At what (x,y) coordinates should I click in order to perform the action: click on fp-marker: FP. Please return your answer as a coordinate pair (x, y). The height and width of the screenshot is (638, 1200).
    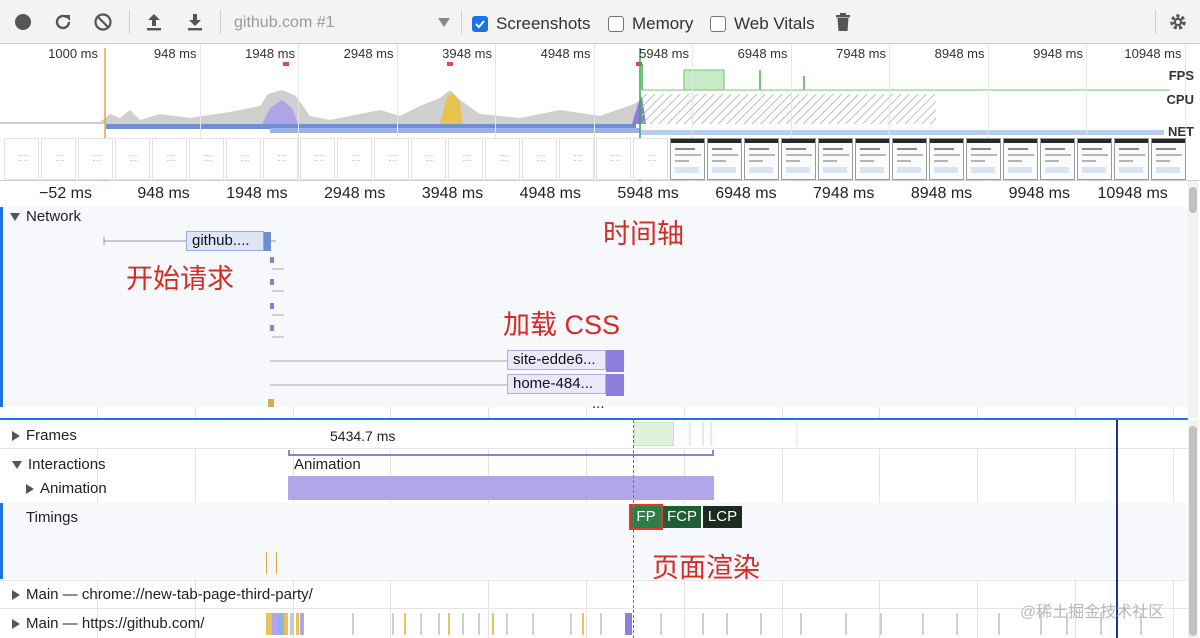
    Looking at the image, I should click on (646, 517).